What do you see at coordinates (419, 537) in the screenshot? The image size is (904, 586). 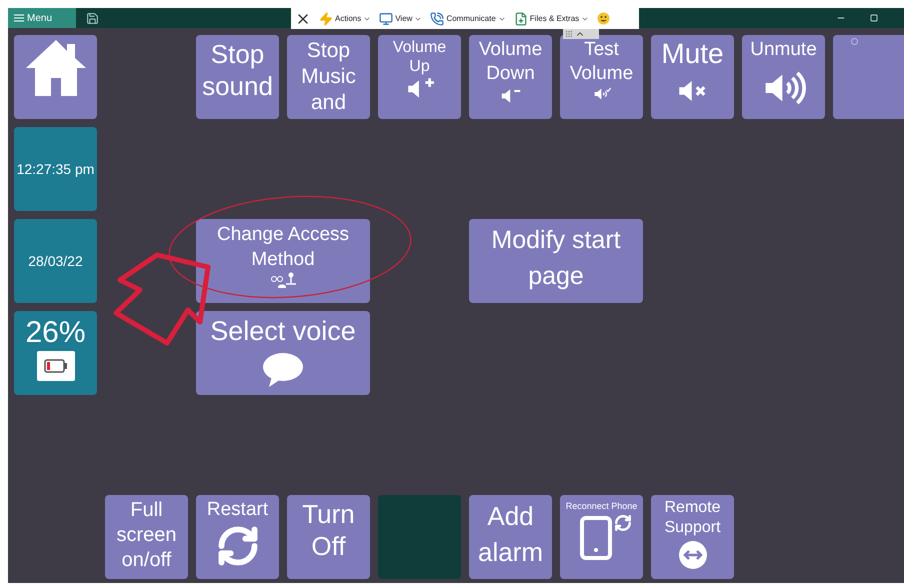 I see `empty-tile` at bounding box center [419, 537].